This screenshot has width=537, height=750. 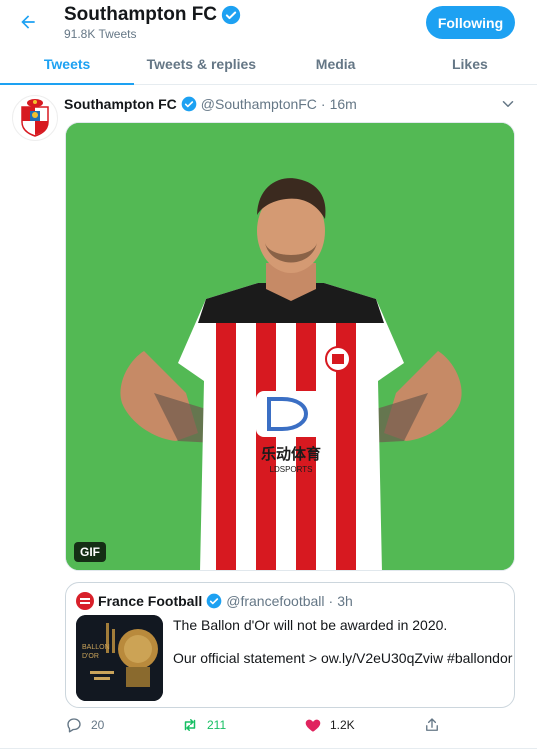 What do you see at coordinates (100, 34) in the screenshot?
I see `tweet-count: 91.8K Tweets` at bounding box center [100, 34].